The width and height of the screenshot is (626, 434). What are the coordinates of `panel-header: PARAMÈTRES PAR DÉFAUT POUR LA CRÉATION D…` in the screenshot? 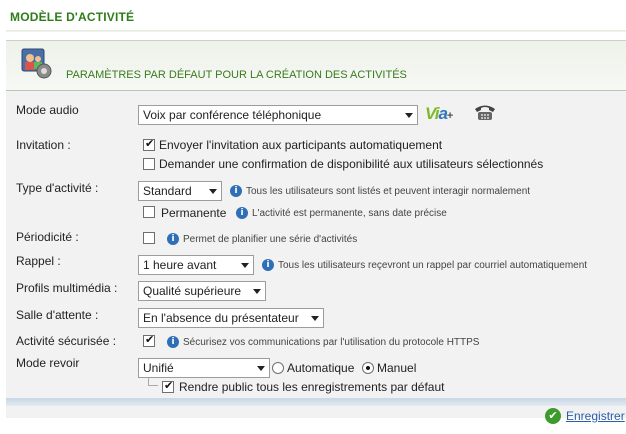 It's located at (316, 66).